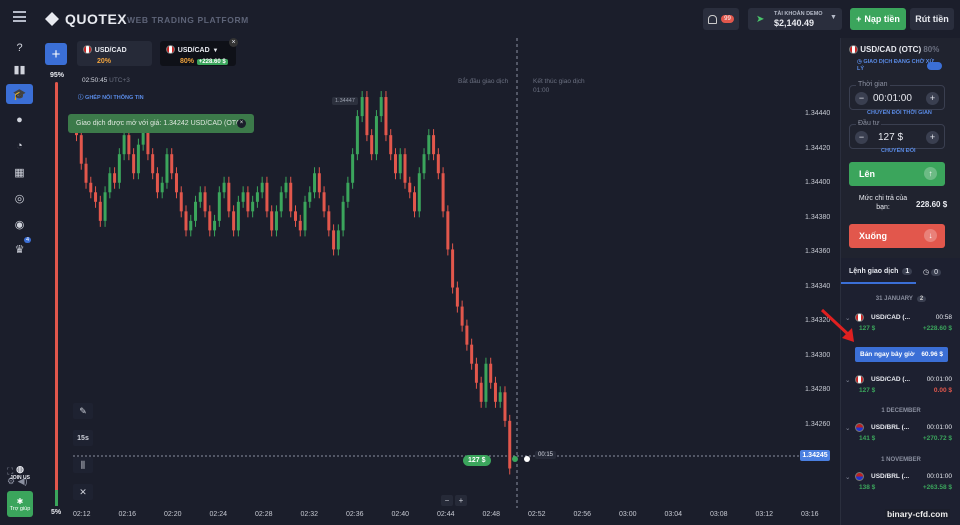 This screenshot has height=525, width=960. What do you see at coordinates (900, 438) in the screenshot?
I see `trade-row: ⌄ USD/BRL (... 00:01:00 141 $ +270.72 $` at bounding box center [900, 438].